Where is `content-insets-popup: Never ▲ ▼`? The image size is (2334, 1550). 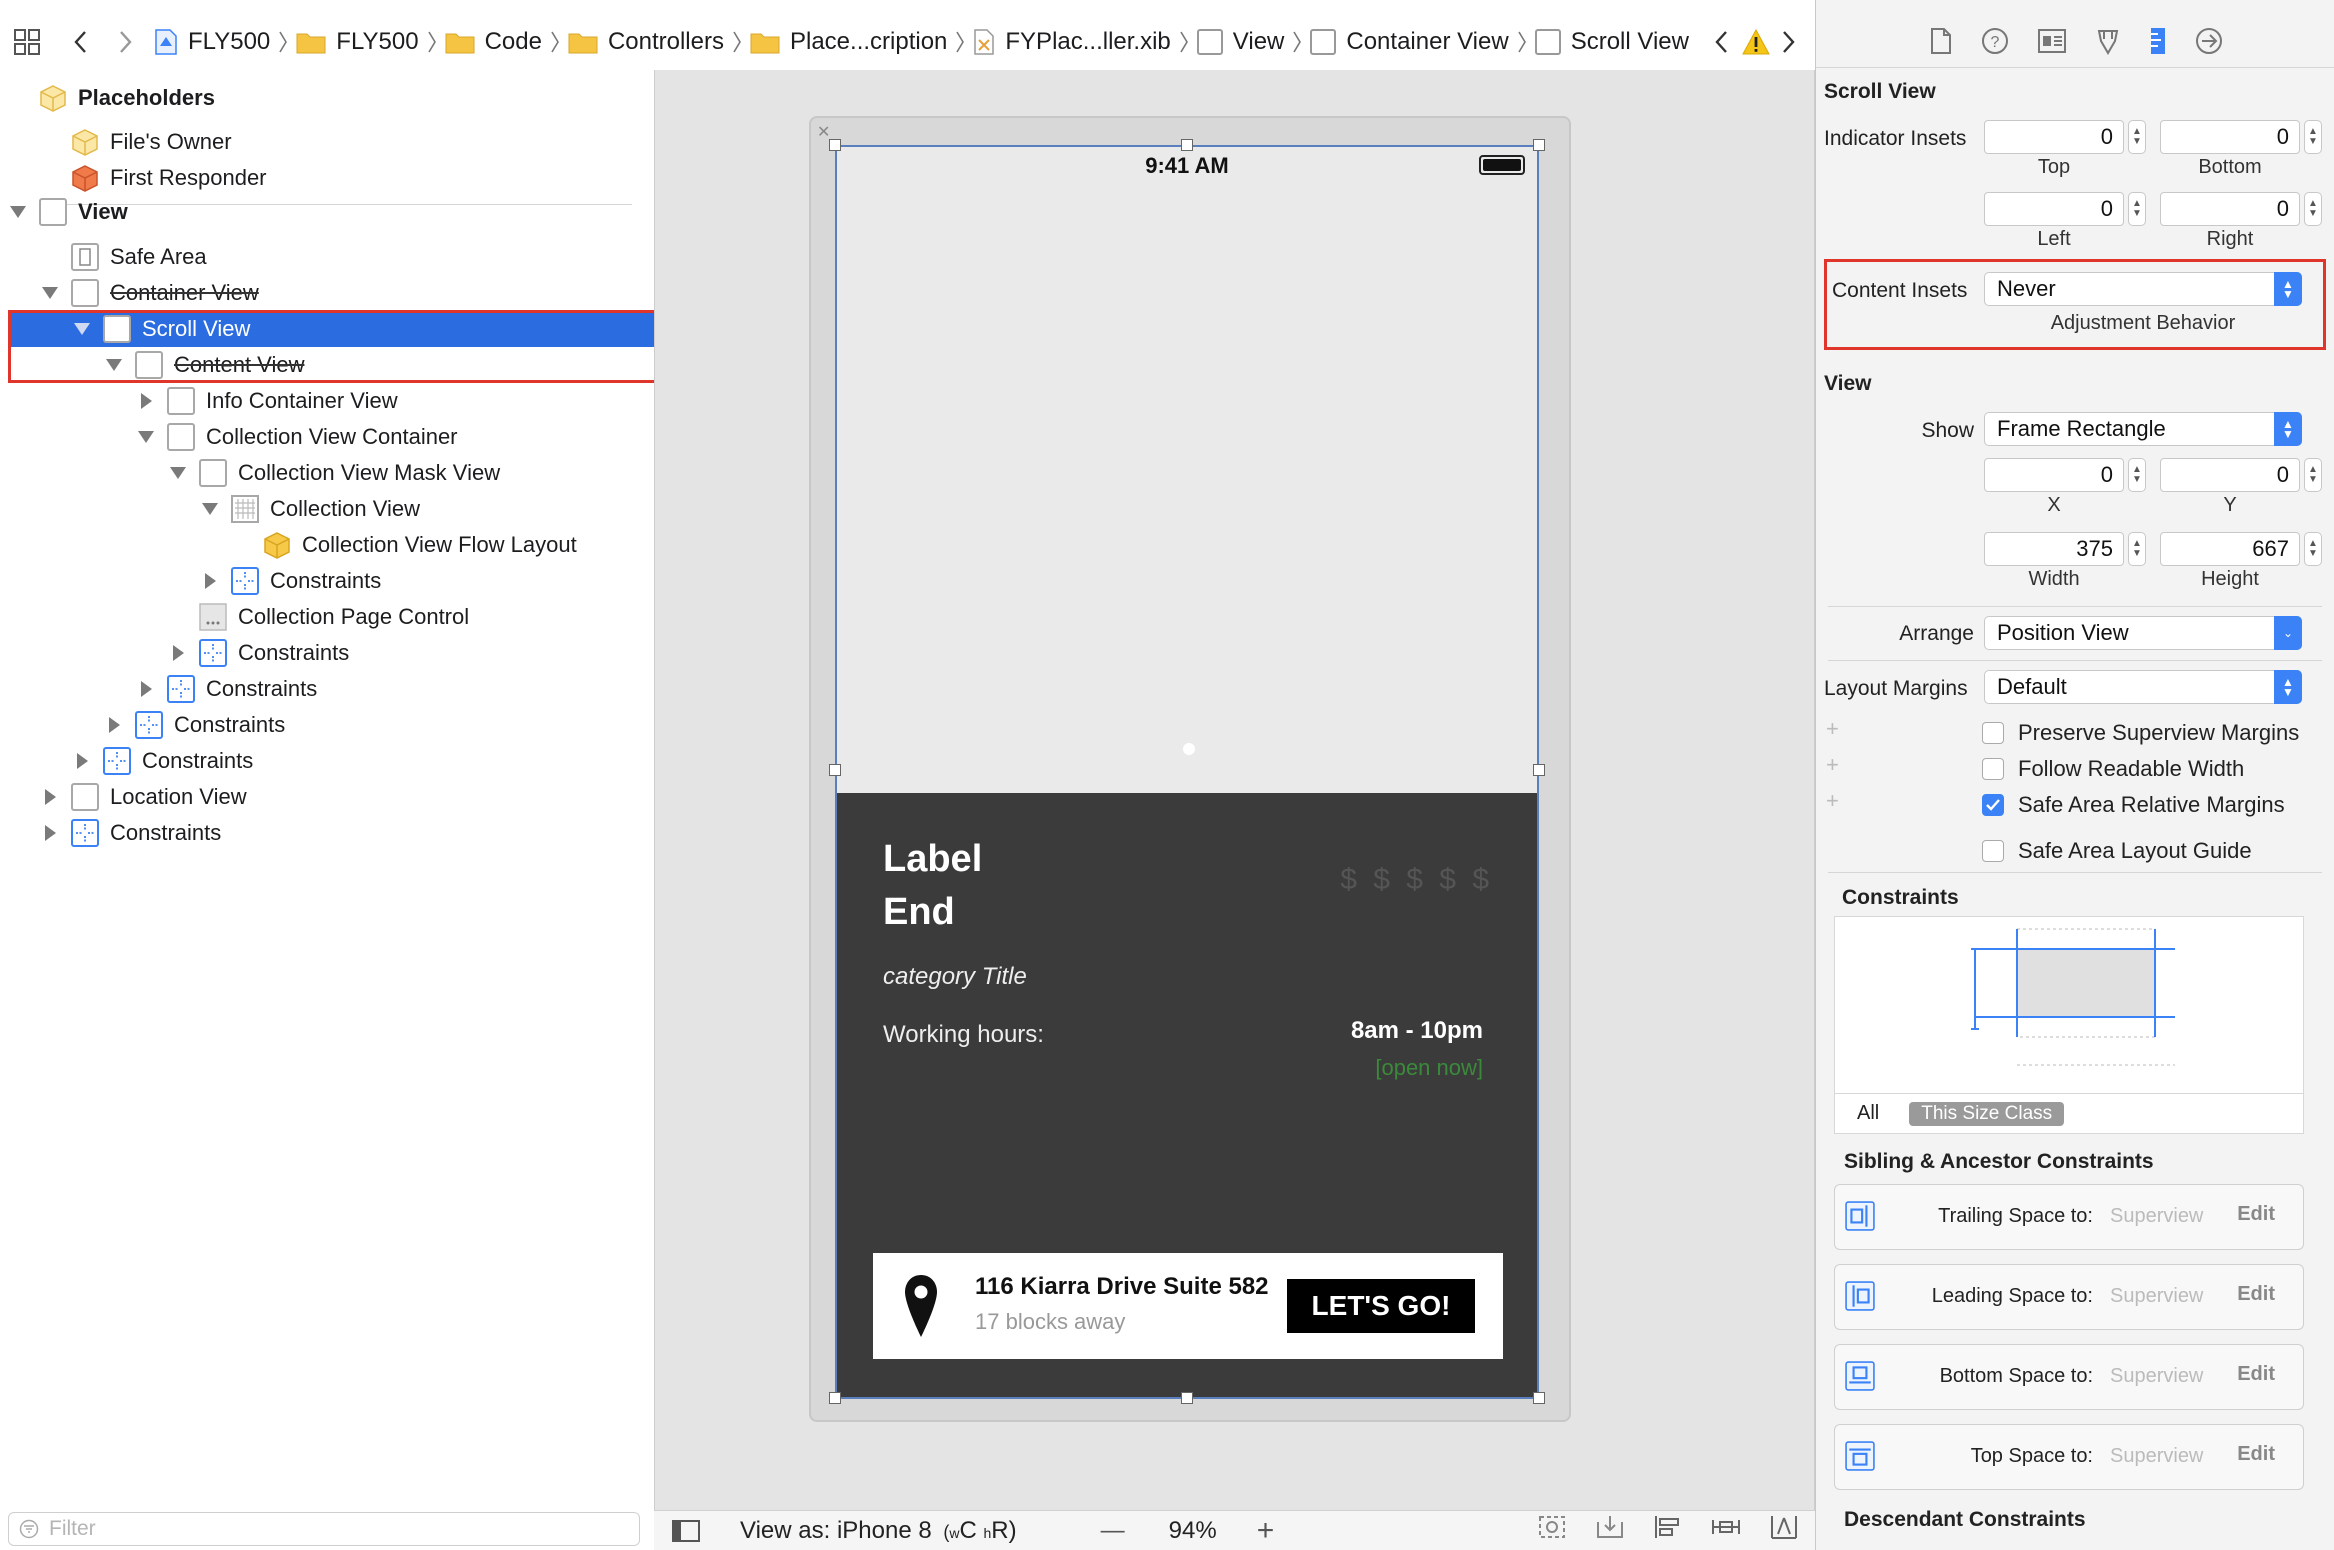
content-insets-popup: Never ▲ ▼ is located at coordinates (2143, 289).